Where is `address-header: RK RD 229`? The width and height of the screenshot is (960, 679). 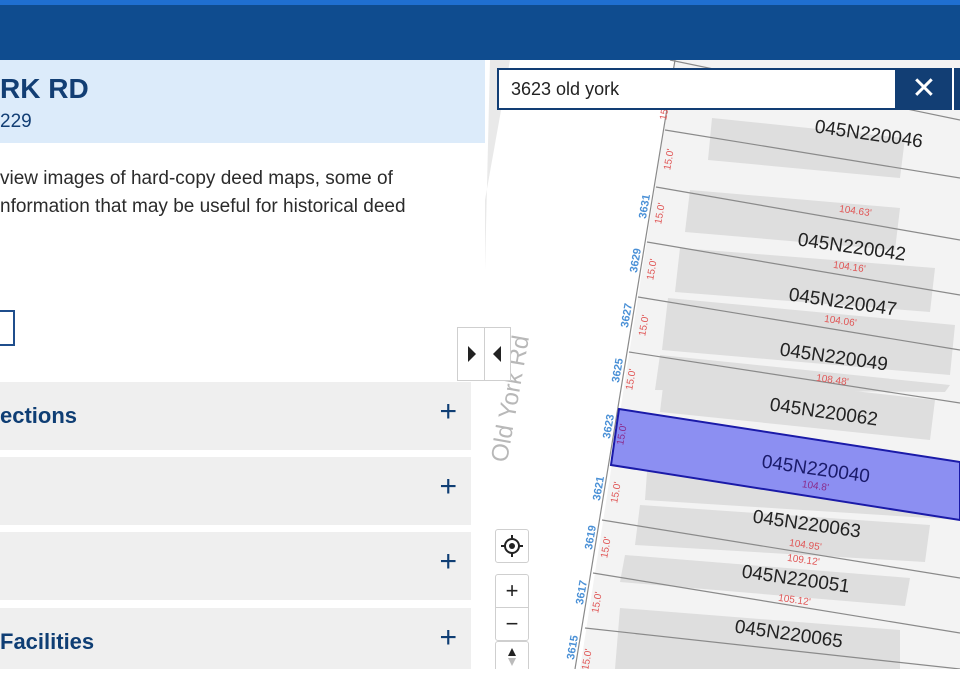
address-header: RK RD 229 is located at coordinates (242, 101).